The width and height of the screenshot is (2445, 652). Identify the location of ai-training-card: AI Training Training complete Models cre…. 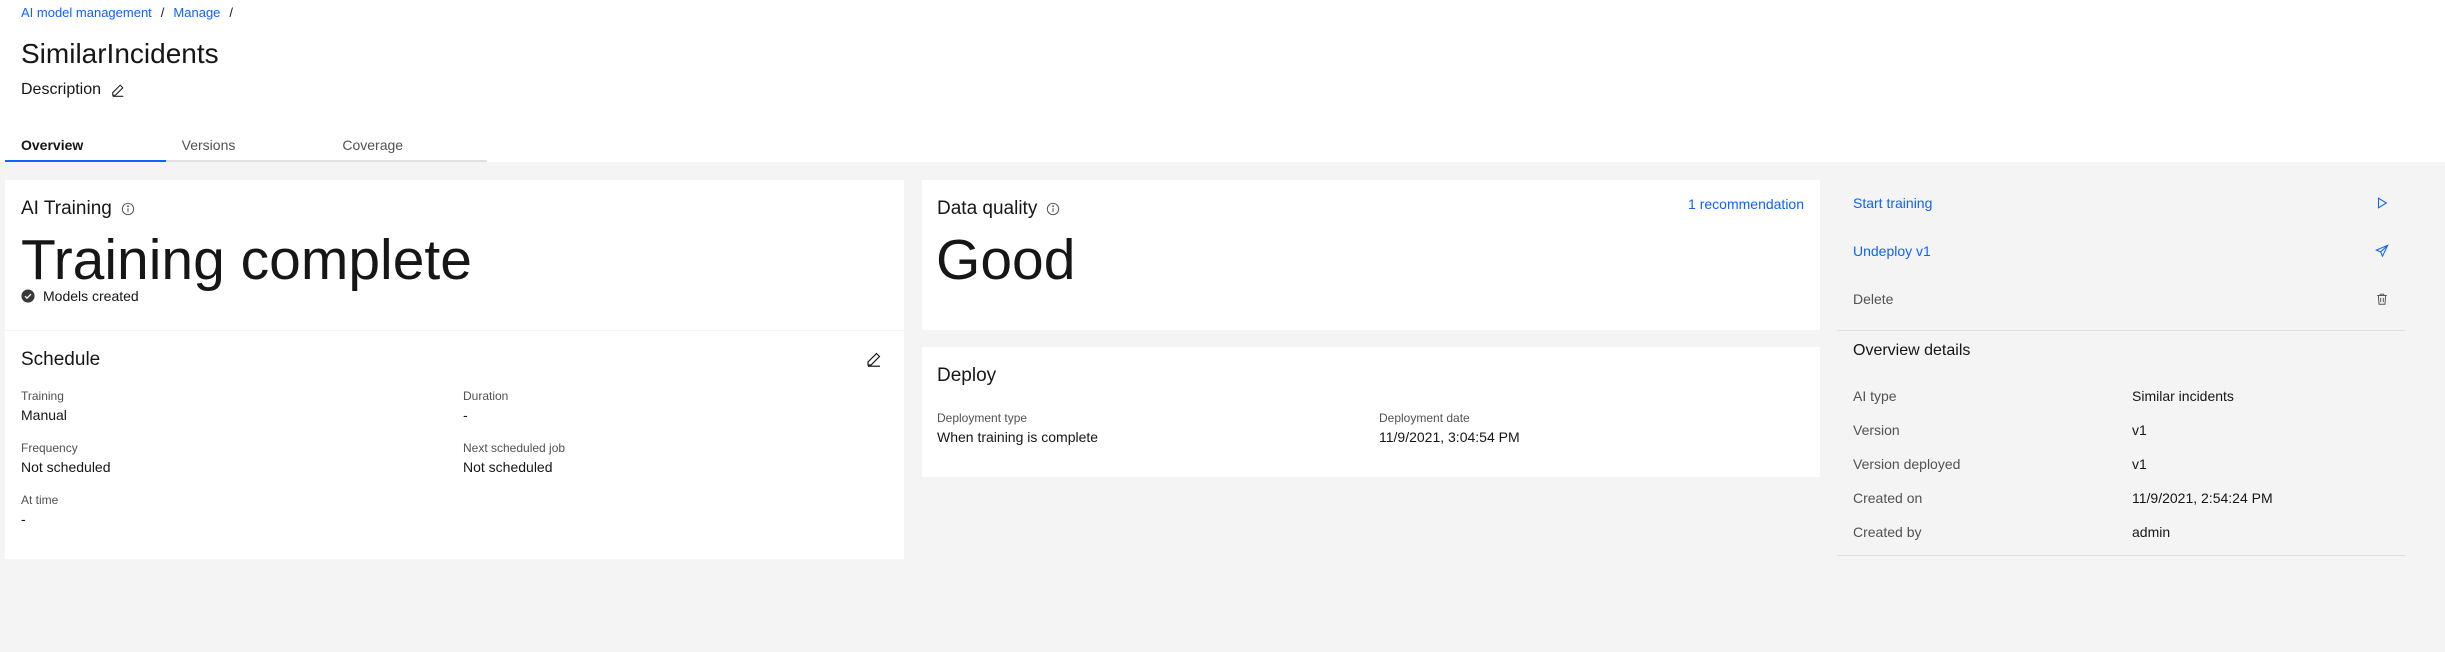
(454, 255).